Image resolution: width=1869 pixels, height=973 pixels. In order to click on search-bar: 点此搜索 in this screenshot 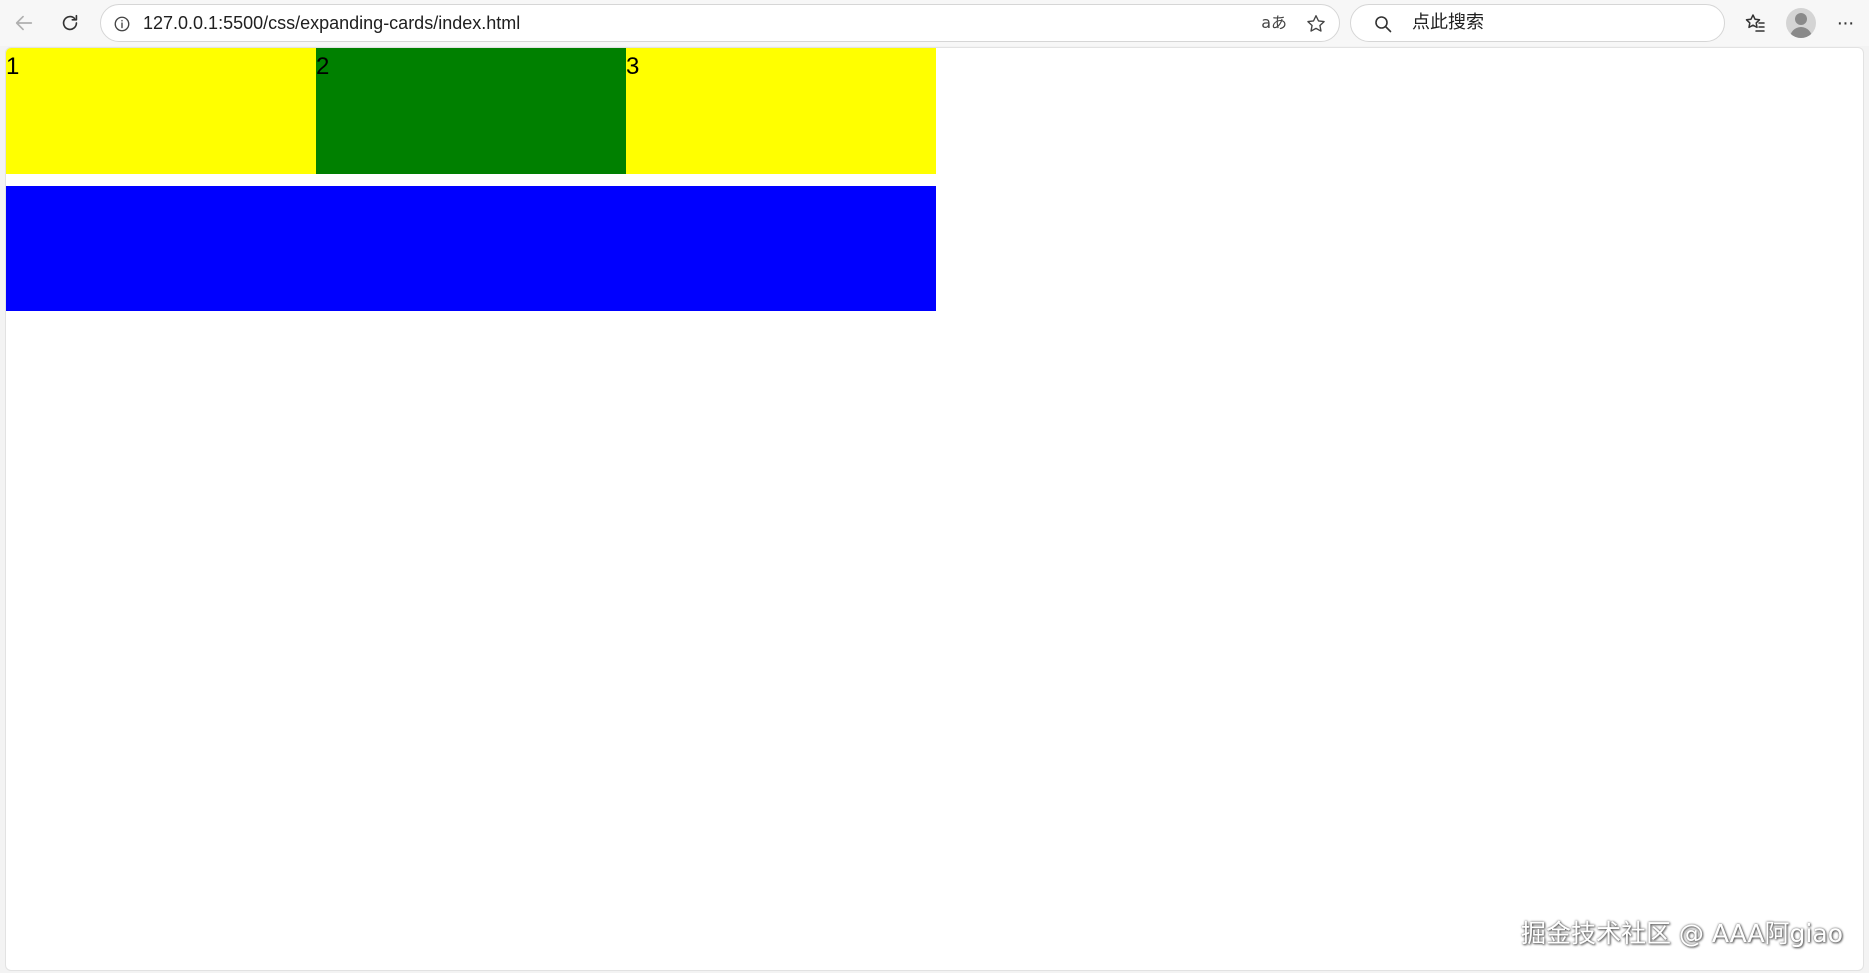, I will do `click(1537, 23)`.